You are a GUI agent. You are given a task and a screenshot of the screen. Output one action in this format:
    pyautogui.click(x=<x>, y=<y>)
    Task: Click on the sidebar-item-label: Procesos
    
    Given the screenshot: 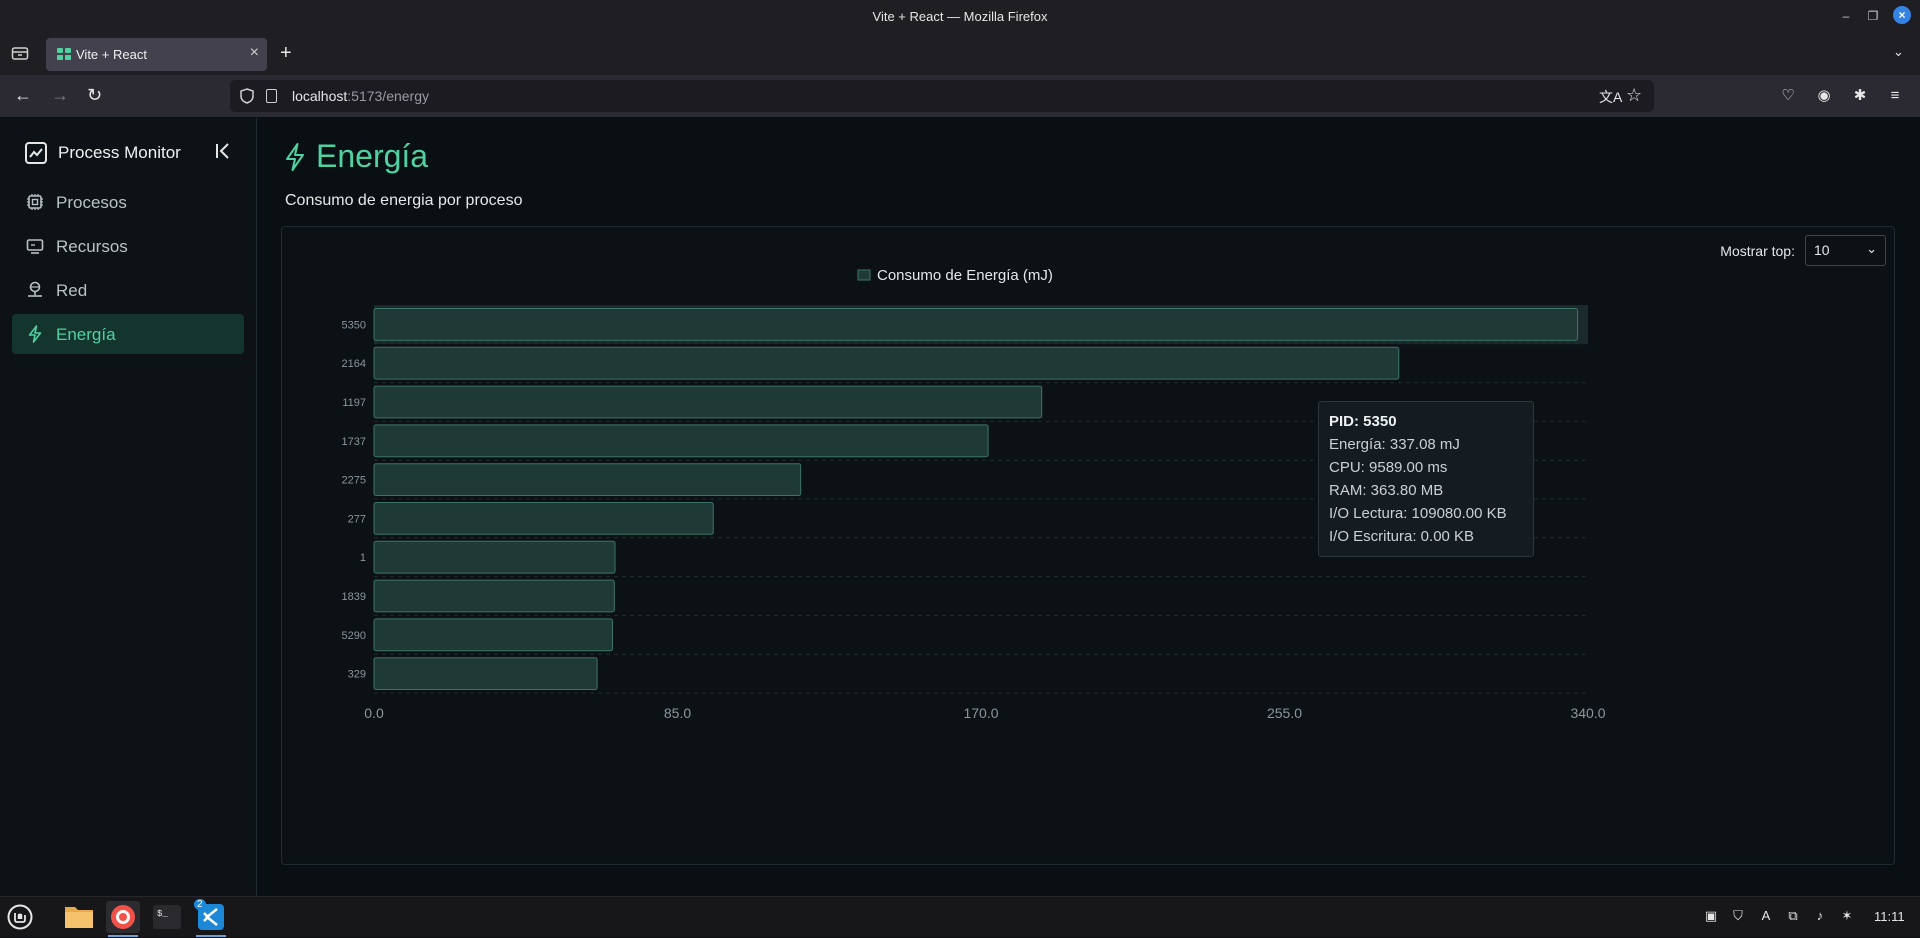 What is the action you would take?
    pyautogui.click(x=91, y=202)
    